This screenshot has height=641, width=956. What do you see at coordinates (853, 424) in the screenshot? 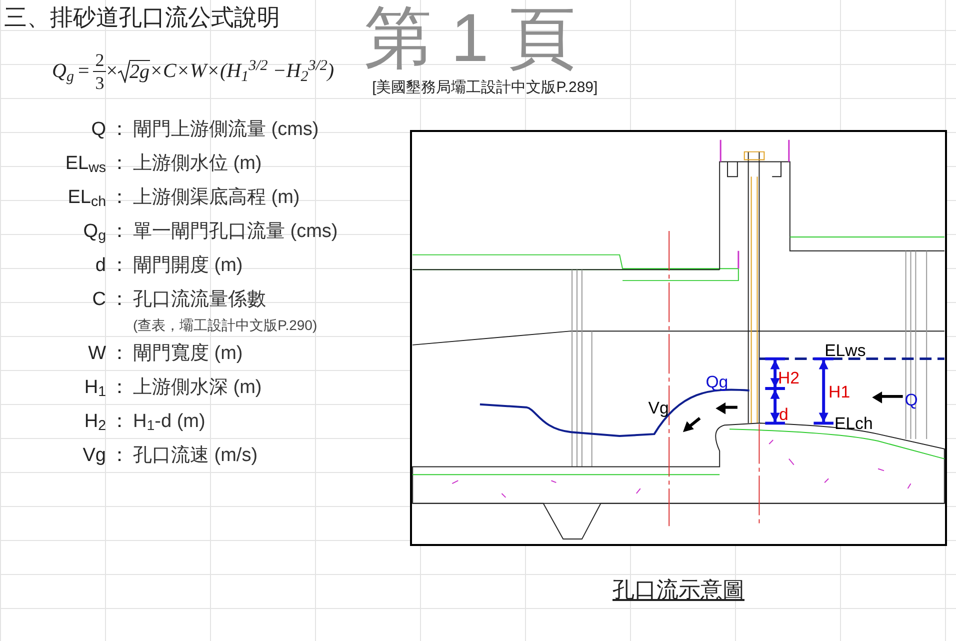
I see `elevation-label: ELch` at bounding box center [853, 424].